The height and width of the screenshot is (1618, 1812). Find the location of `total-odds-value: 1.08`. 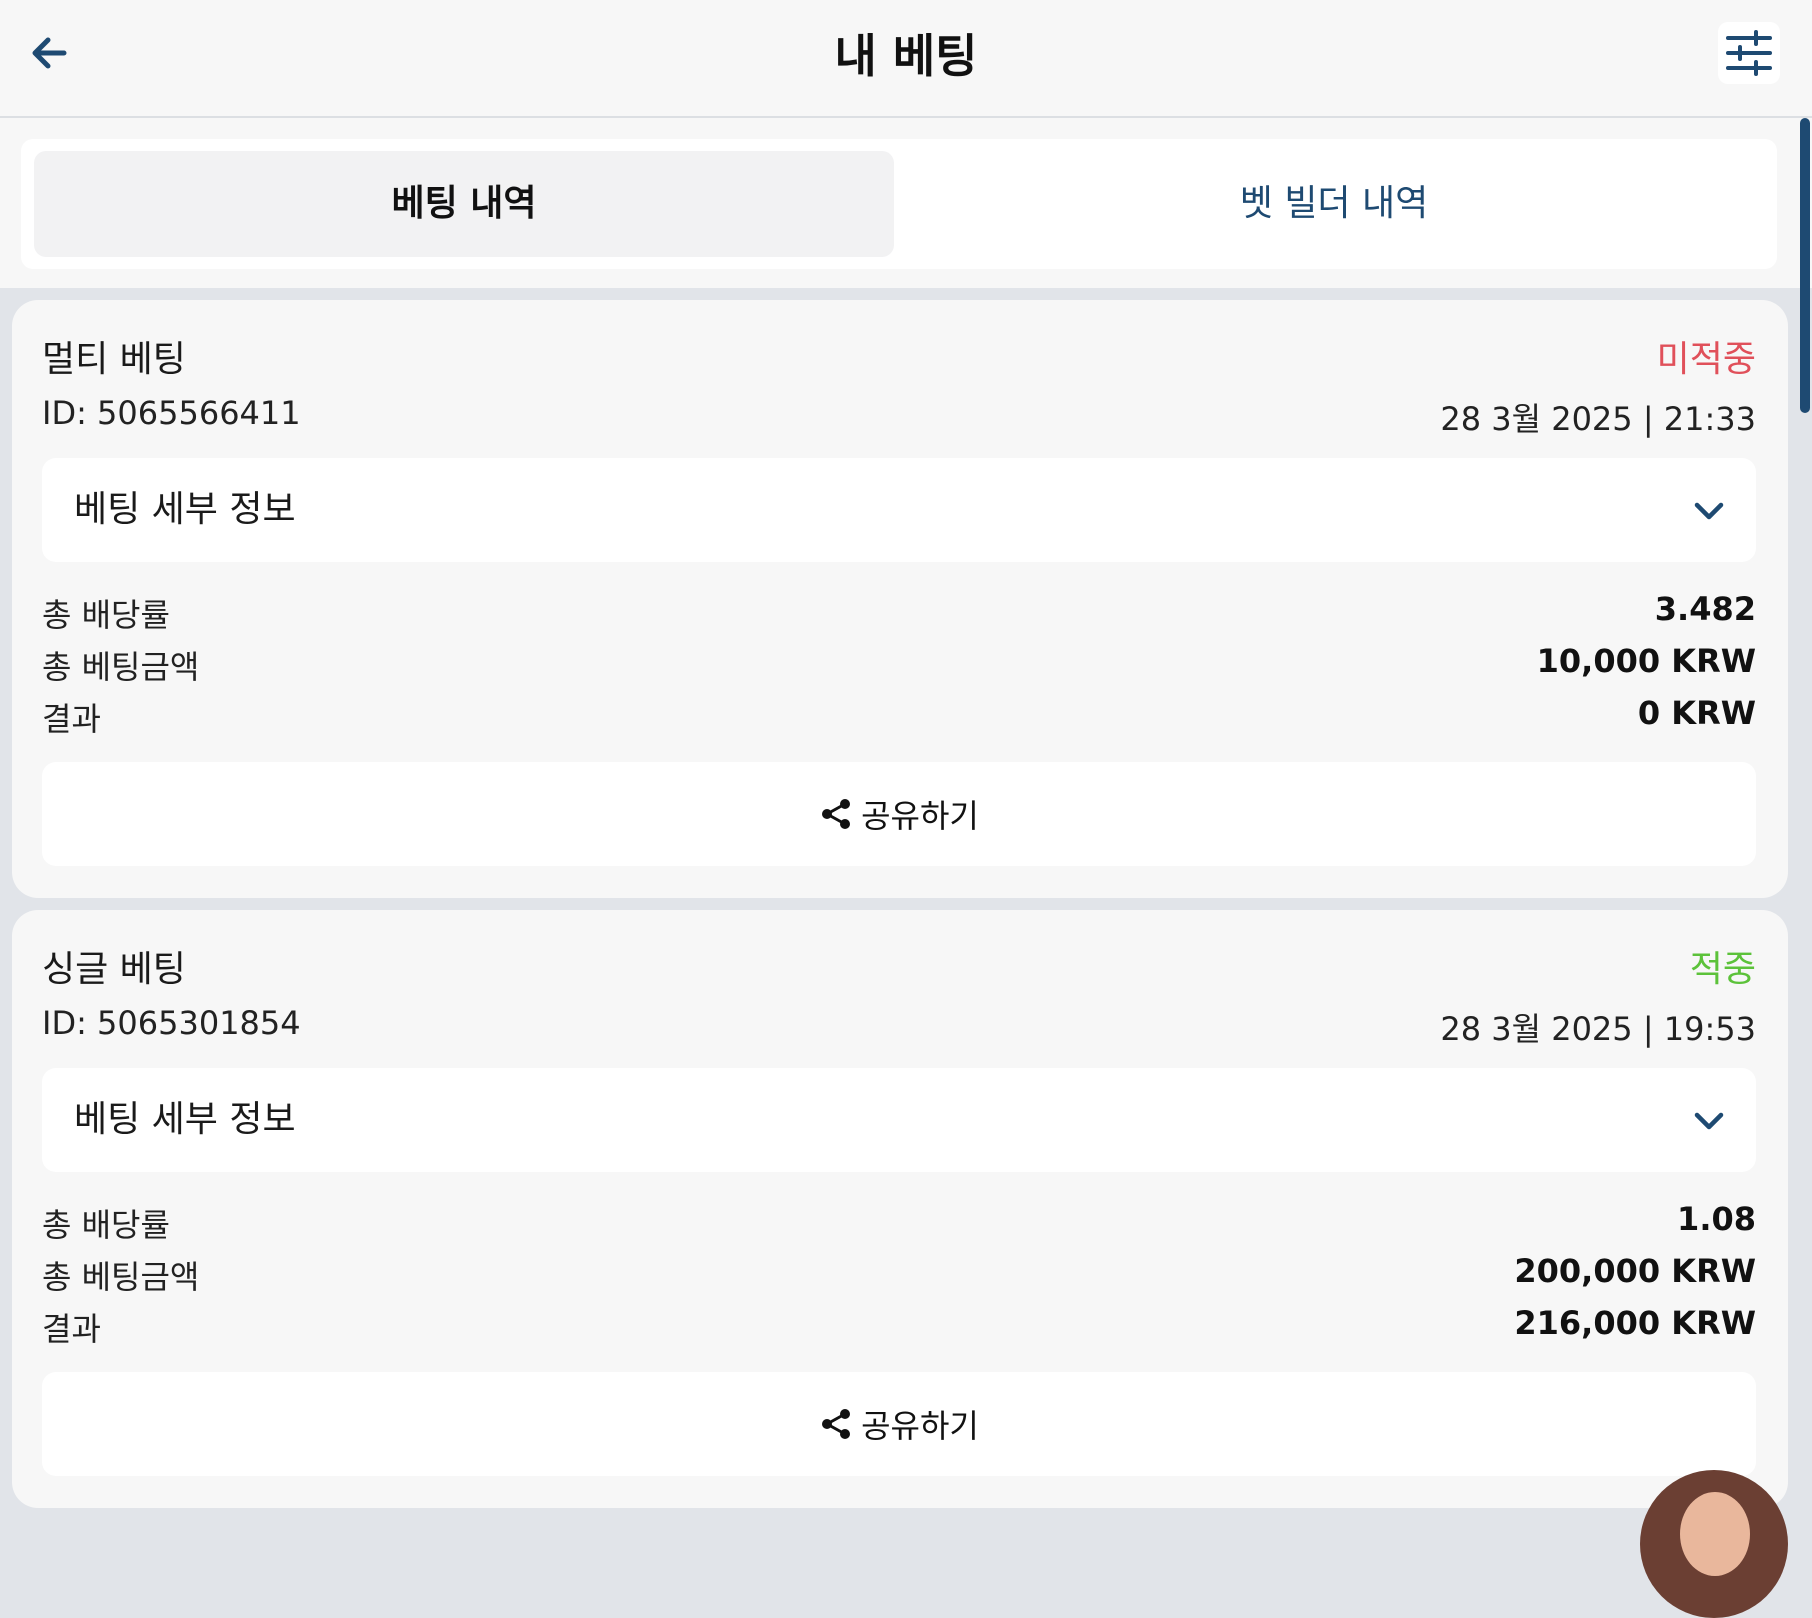

total-odds-value: 1.08 is located at coordinates (1716, 1219).